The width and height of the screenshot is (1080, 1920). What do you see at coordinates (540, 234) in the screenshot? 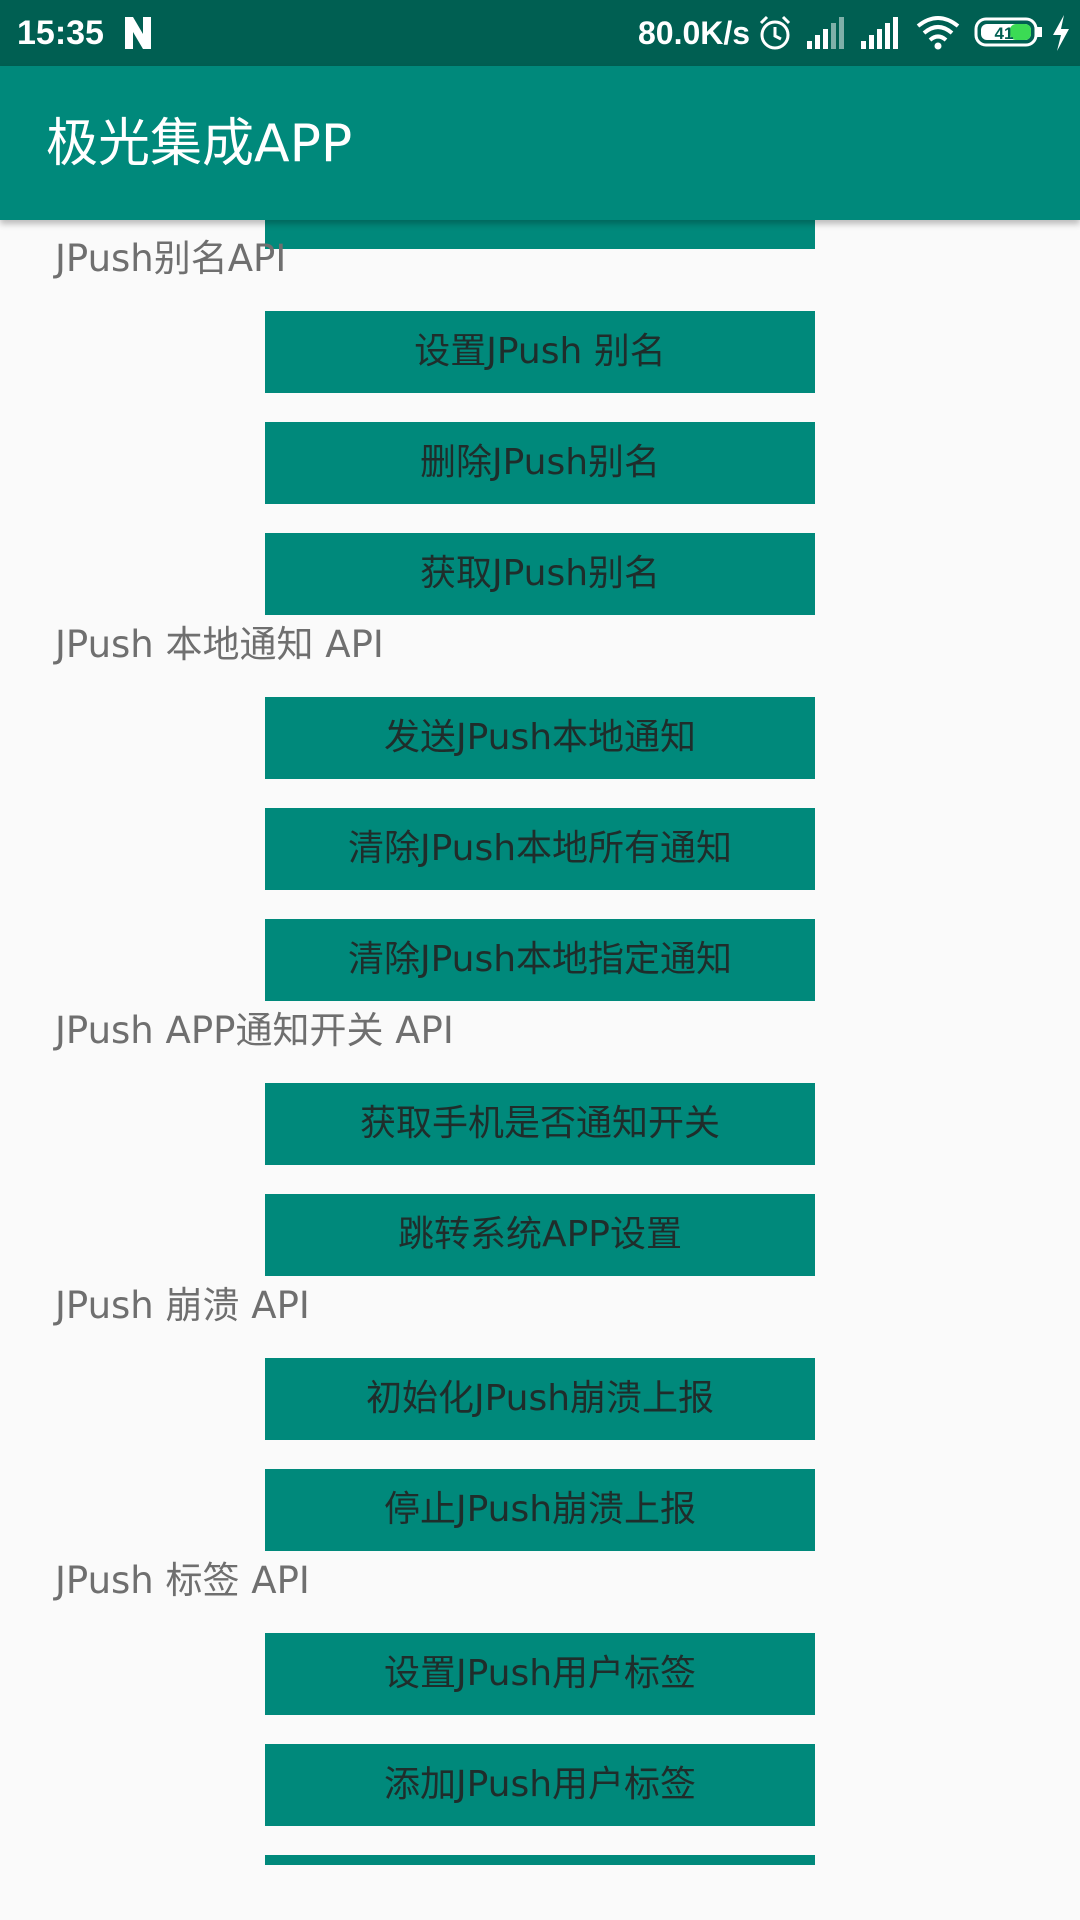
I see `action-button-partial-top` at bounding box center [540, 234].